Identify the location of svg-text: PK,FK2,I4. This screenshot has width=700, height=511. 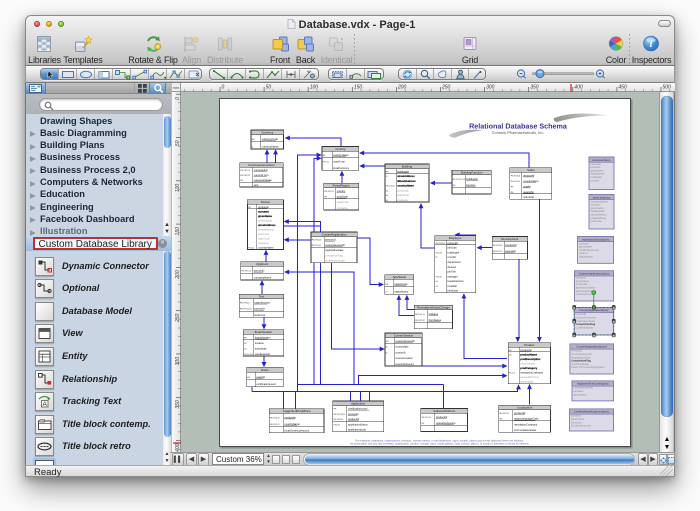
(339, 419).